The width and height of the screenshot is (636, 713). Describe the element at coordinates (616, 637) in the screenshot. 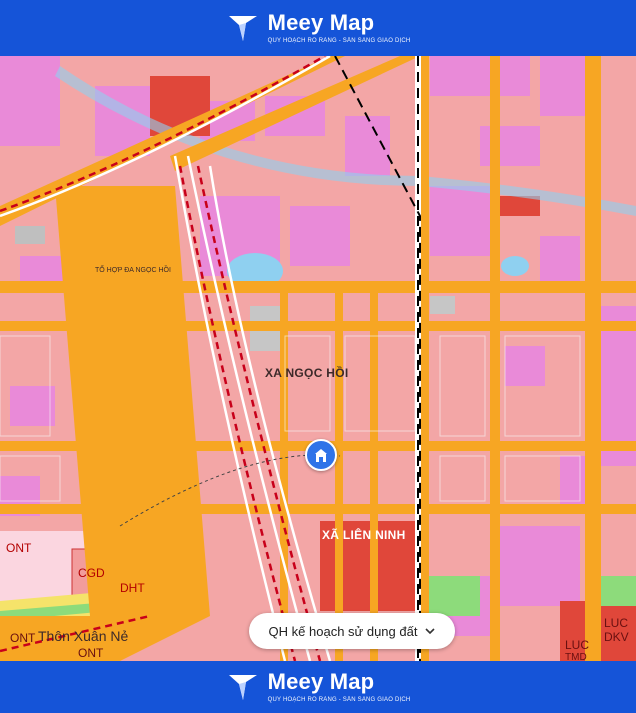

I see `zone-label-dkv: DKV` at that location.